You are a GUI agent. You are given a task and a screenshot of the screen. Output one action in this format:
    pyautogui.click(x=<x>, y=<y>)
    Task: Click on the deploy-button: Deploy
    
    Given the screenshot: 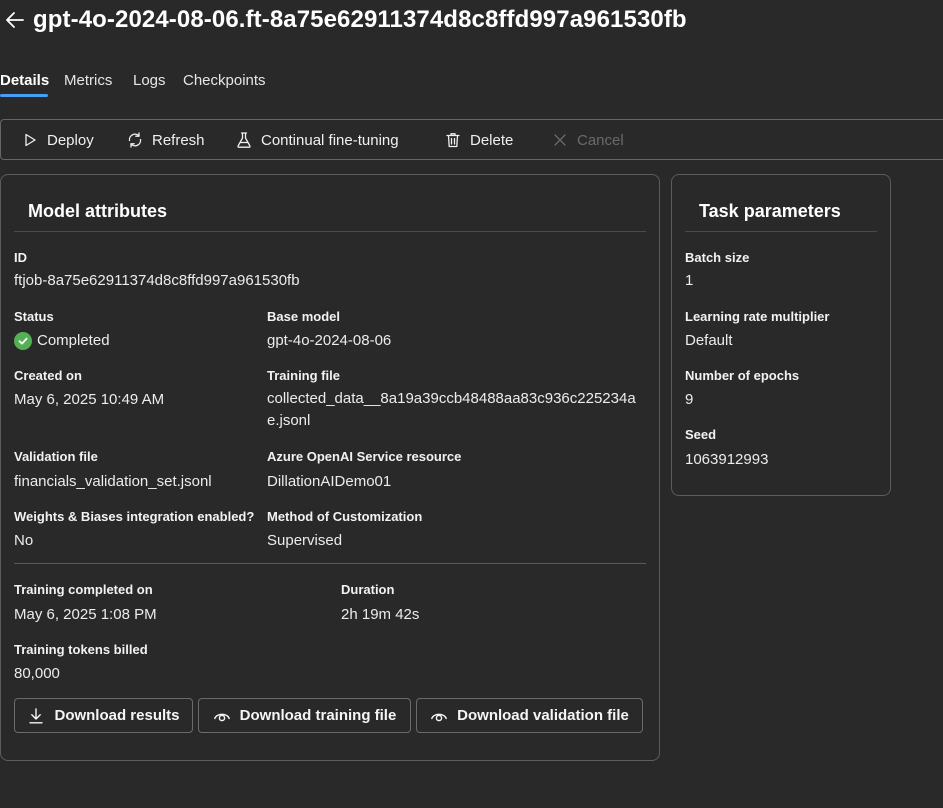 What is the action you would take?
    pyautogui.click(x=57, y=140)
    